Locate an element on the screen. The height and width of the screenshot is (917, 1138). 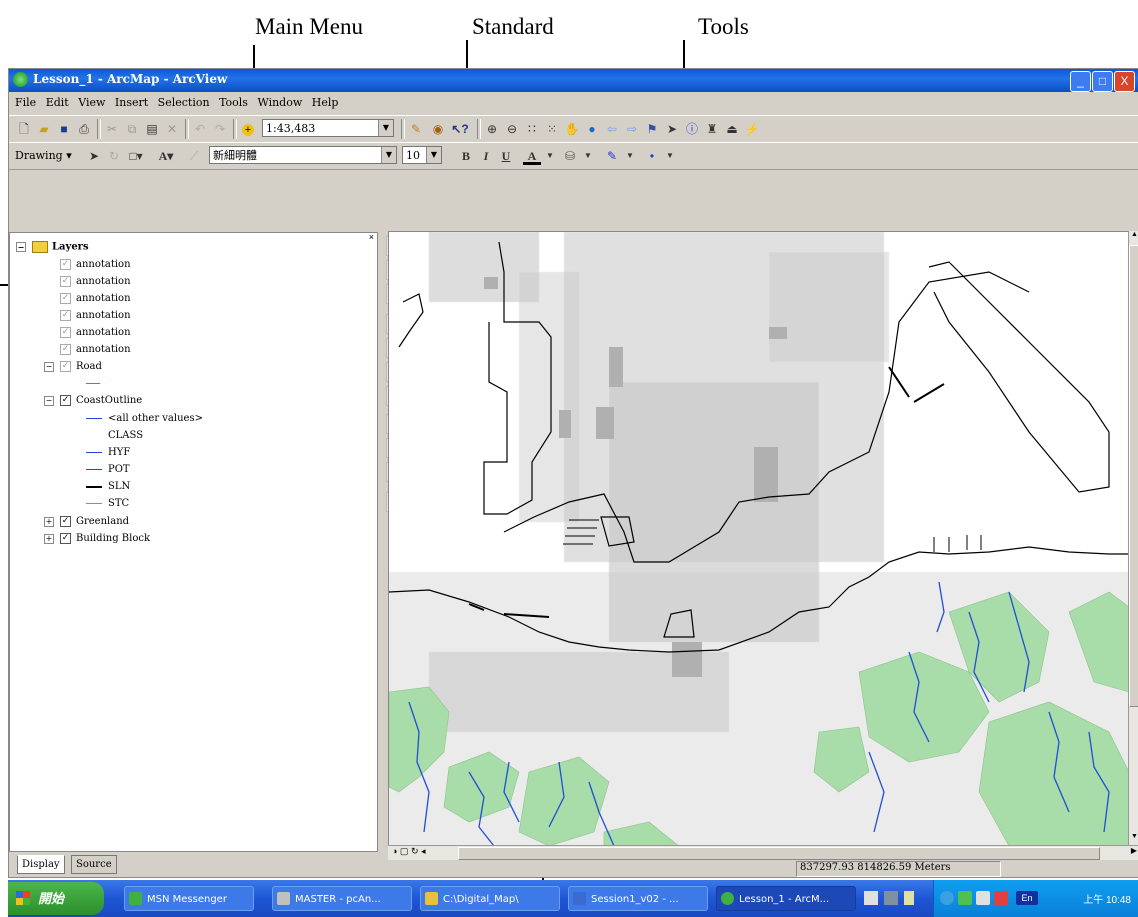
menu-file: File is located at coordinates (25, 102).